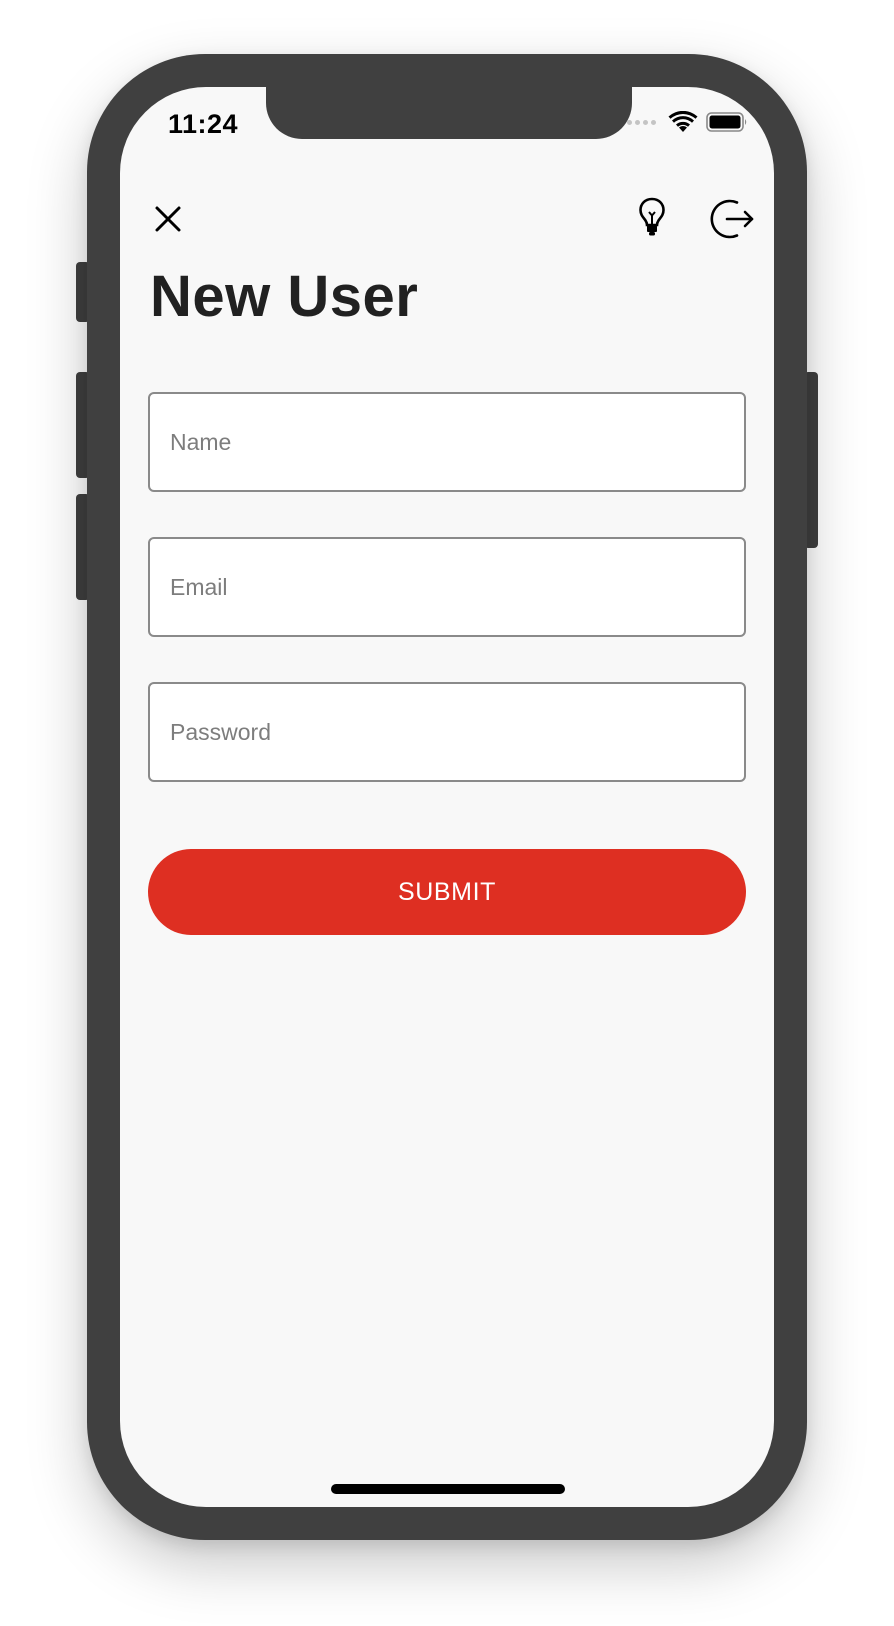 The height and width of the screenshot is (1626, 894). I want to click on close-button, so click(168, 219).